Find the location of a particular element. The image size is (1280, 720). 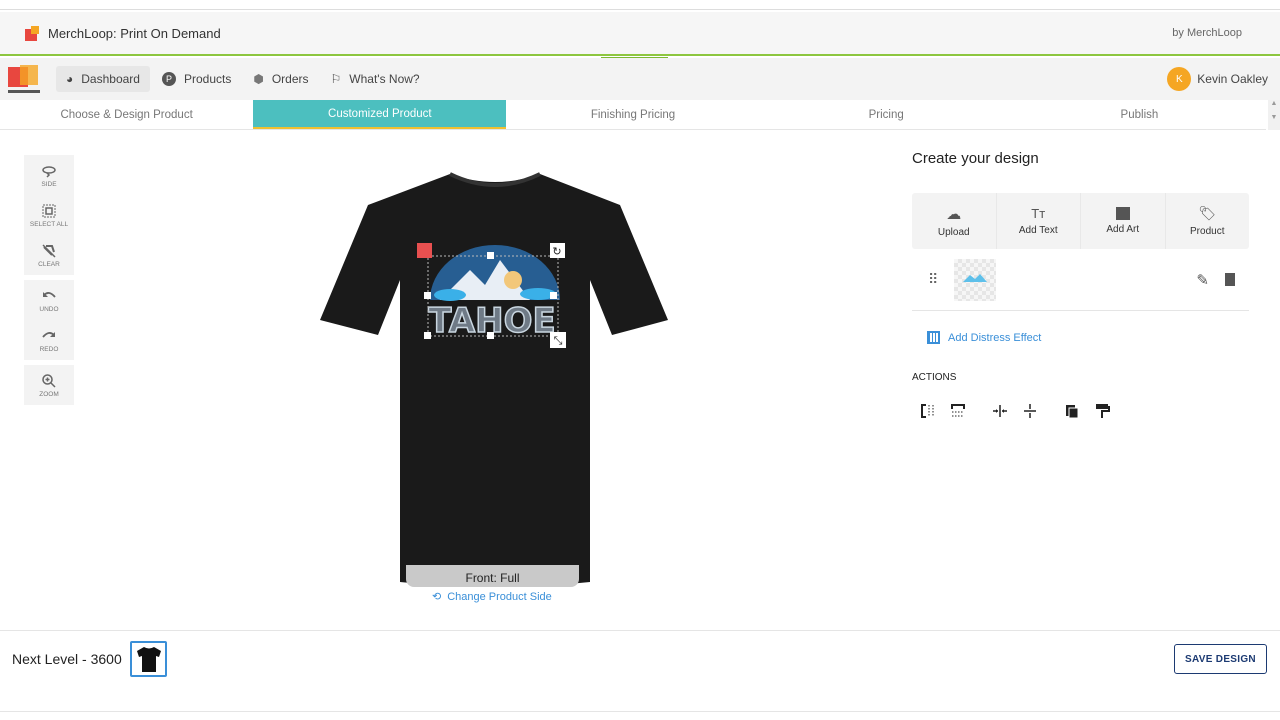

toolbar-group-zoom: ZOOM is located at coordinates (49, 385).